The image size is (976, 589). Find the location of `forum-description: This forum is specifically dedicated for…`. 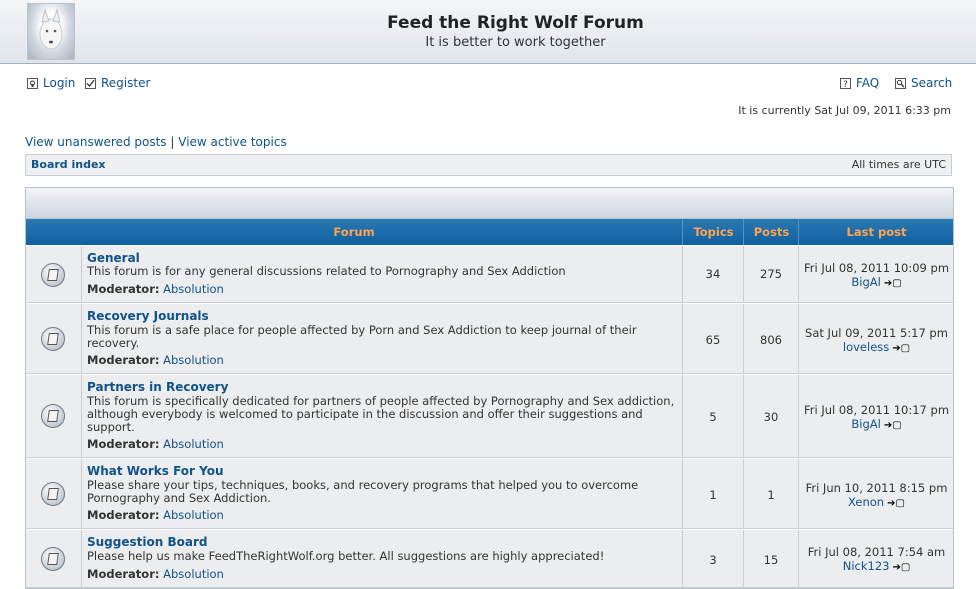

forum-description: This forum is specifically dedicated for… is located at coordinates (381, 414).